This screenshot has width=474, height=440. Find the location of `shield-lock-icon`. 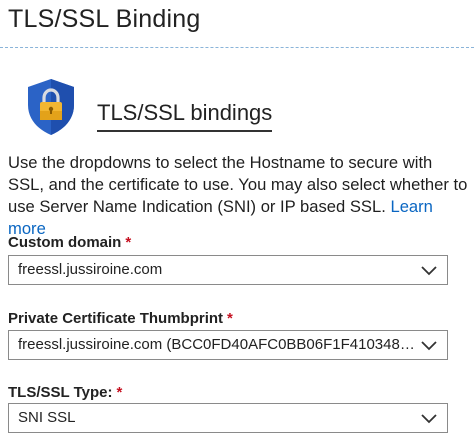

shield-lock-icon is located at coordinates (51, 107).